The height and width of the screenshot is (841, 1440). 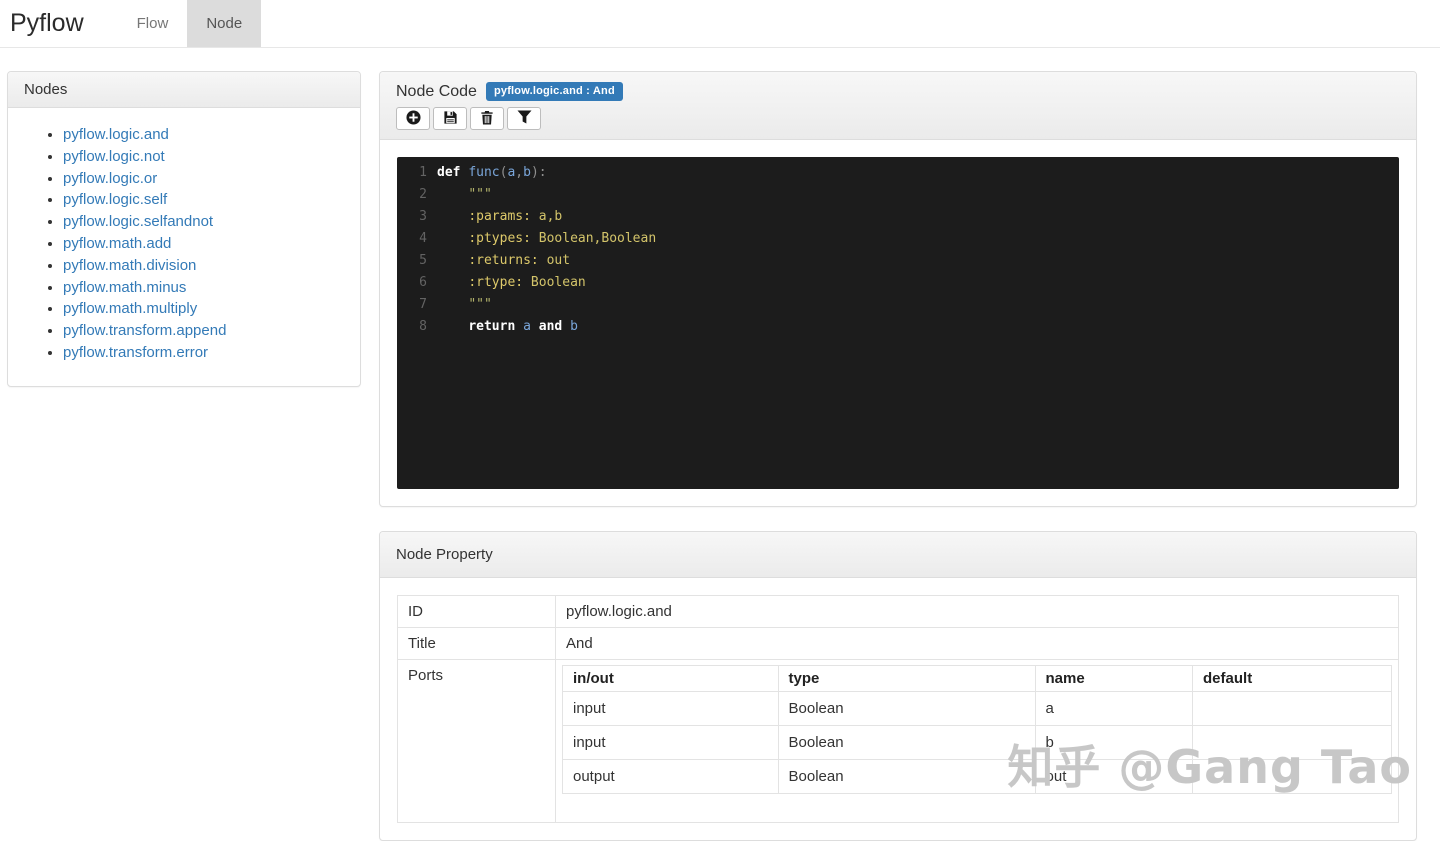 I want to click on node-link: pyflow.logic.self, so click(x=115, y=199).